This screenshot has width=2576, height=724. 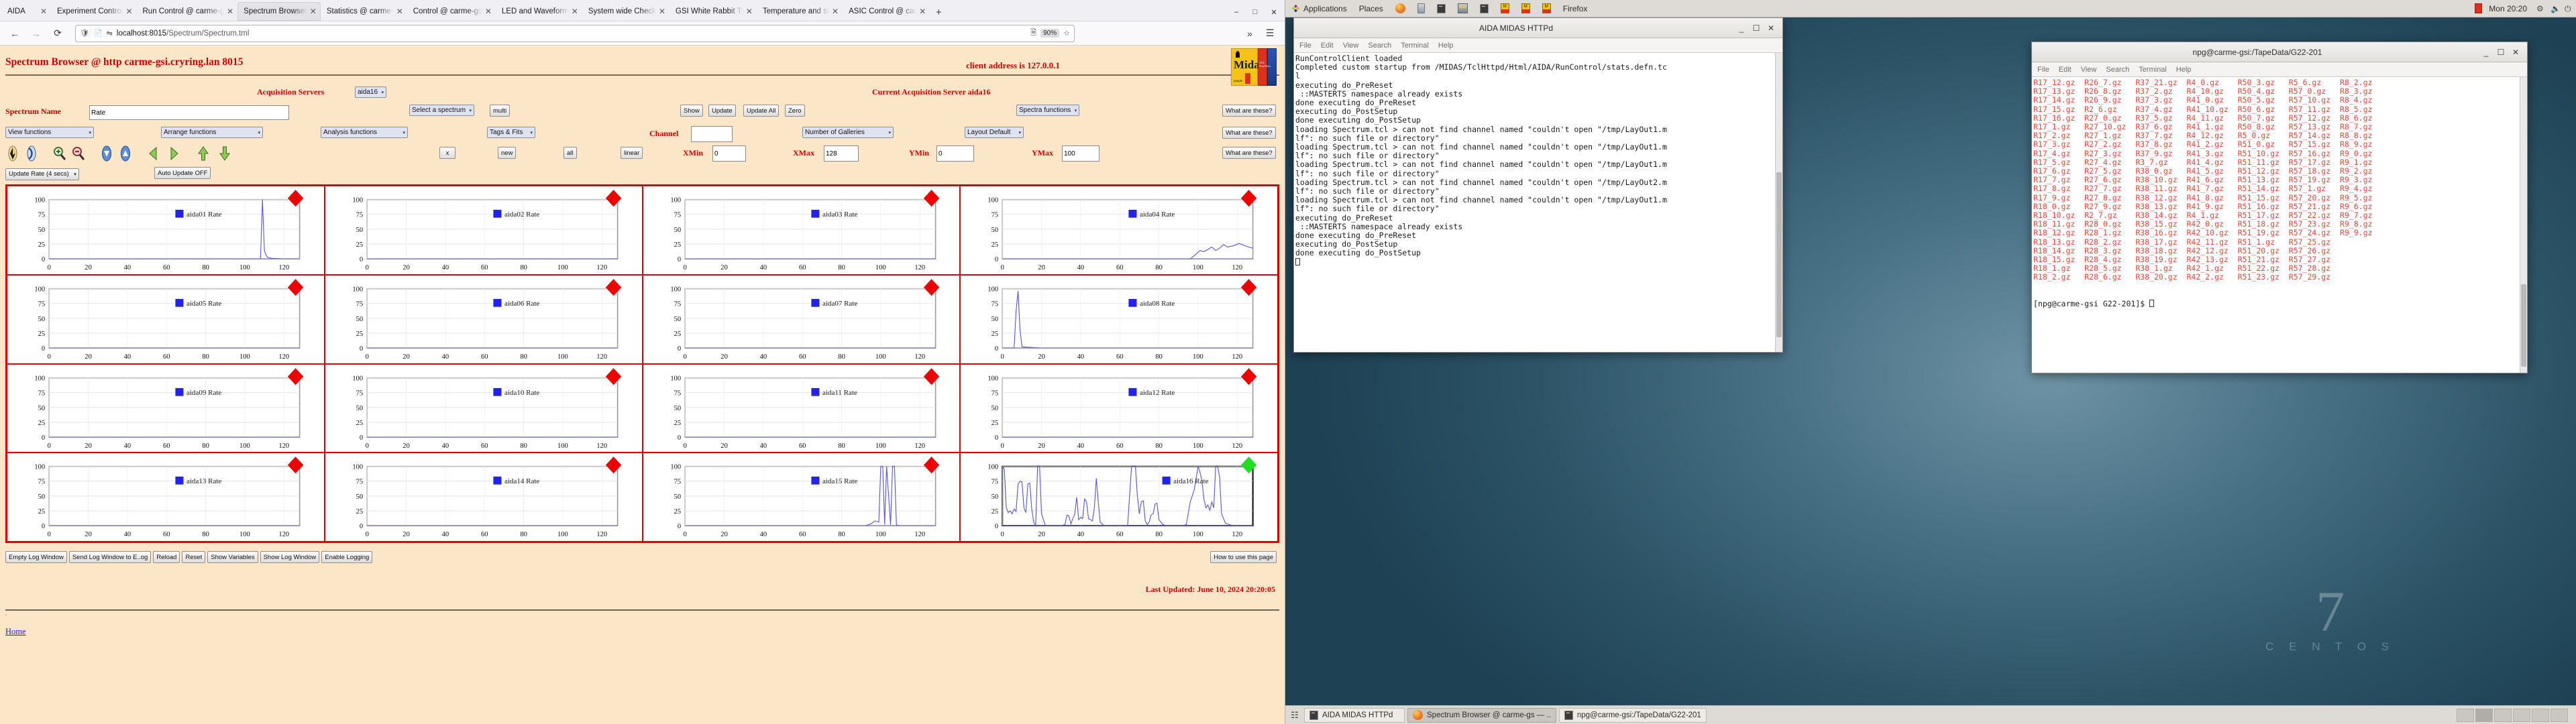 I want to click on view-functions-dropdown: View functions, so click(x=49, y=132).